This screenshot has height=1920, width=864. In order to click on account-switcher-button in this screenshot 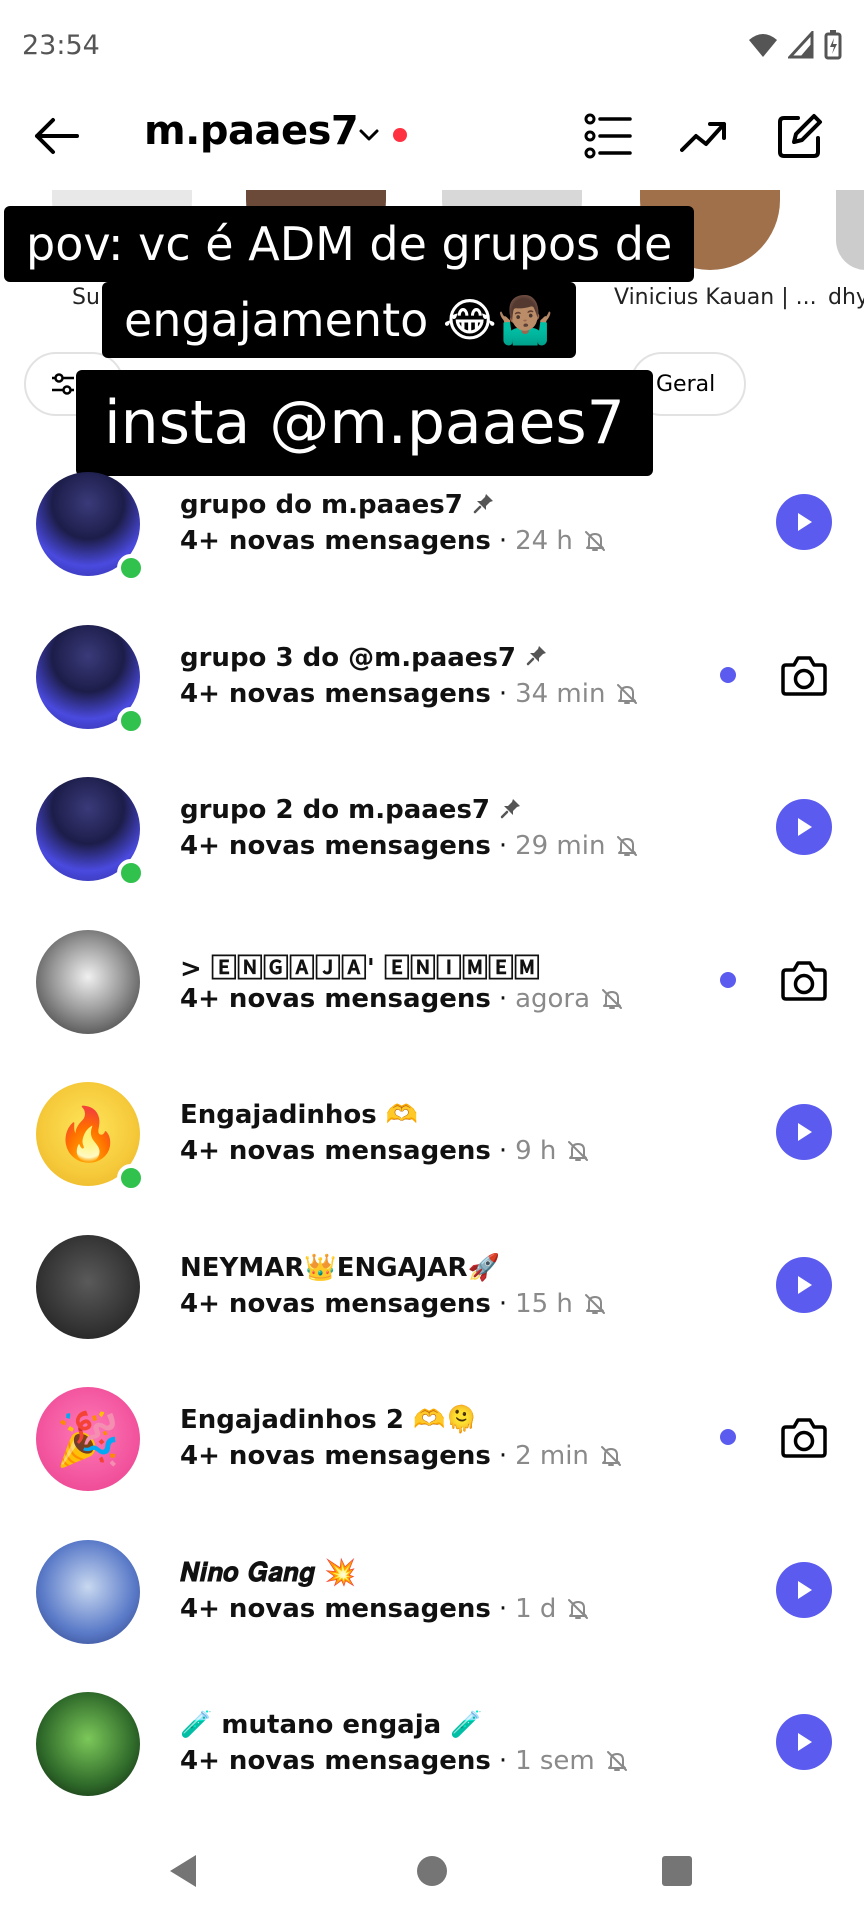, I will do `click(369, 135)`.